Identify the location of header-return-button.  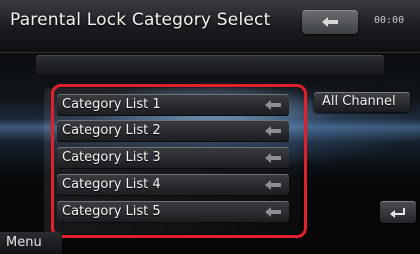
(330, 22).